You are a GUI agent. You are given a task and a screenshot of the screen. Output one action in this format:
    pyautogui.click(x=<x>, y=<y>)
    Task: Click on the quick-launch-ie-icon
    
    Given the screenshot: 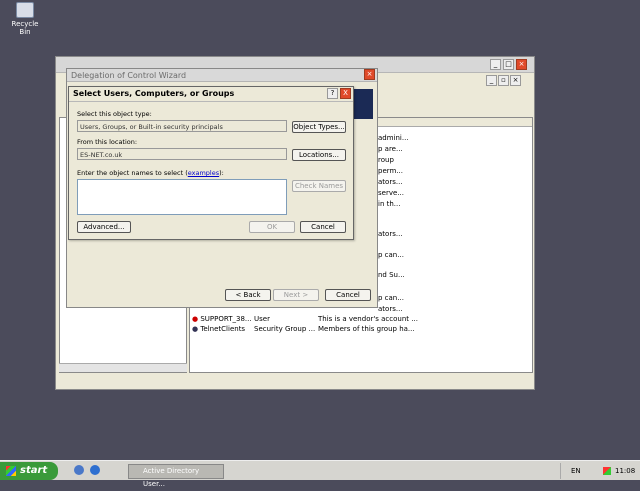 What is the action you would take?
    pyautogui.click(x=95, y=470)
    